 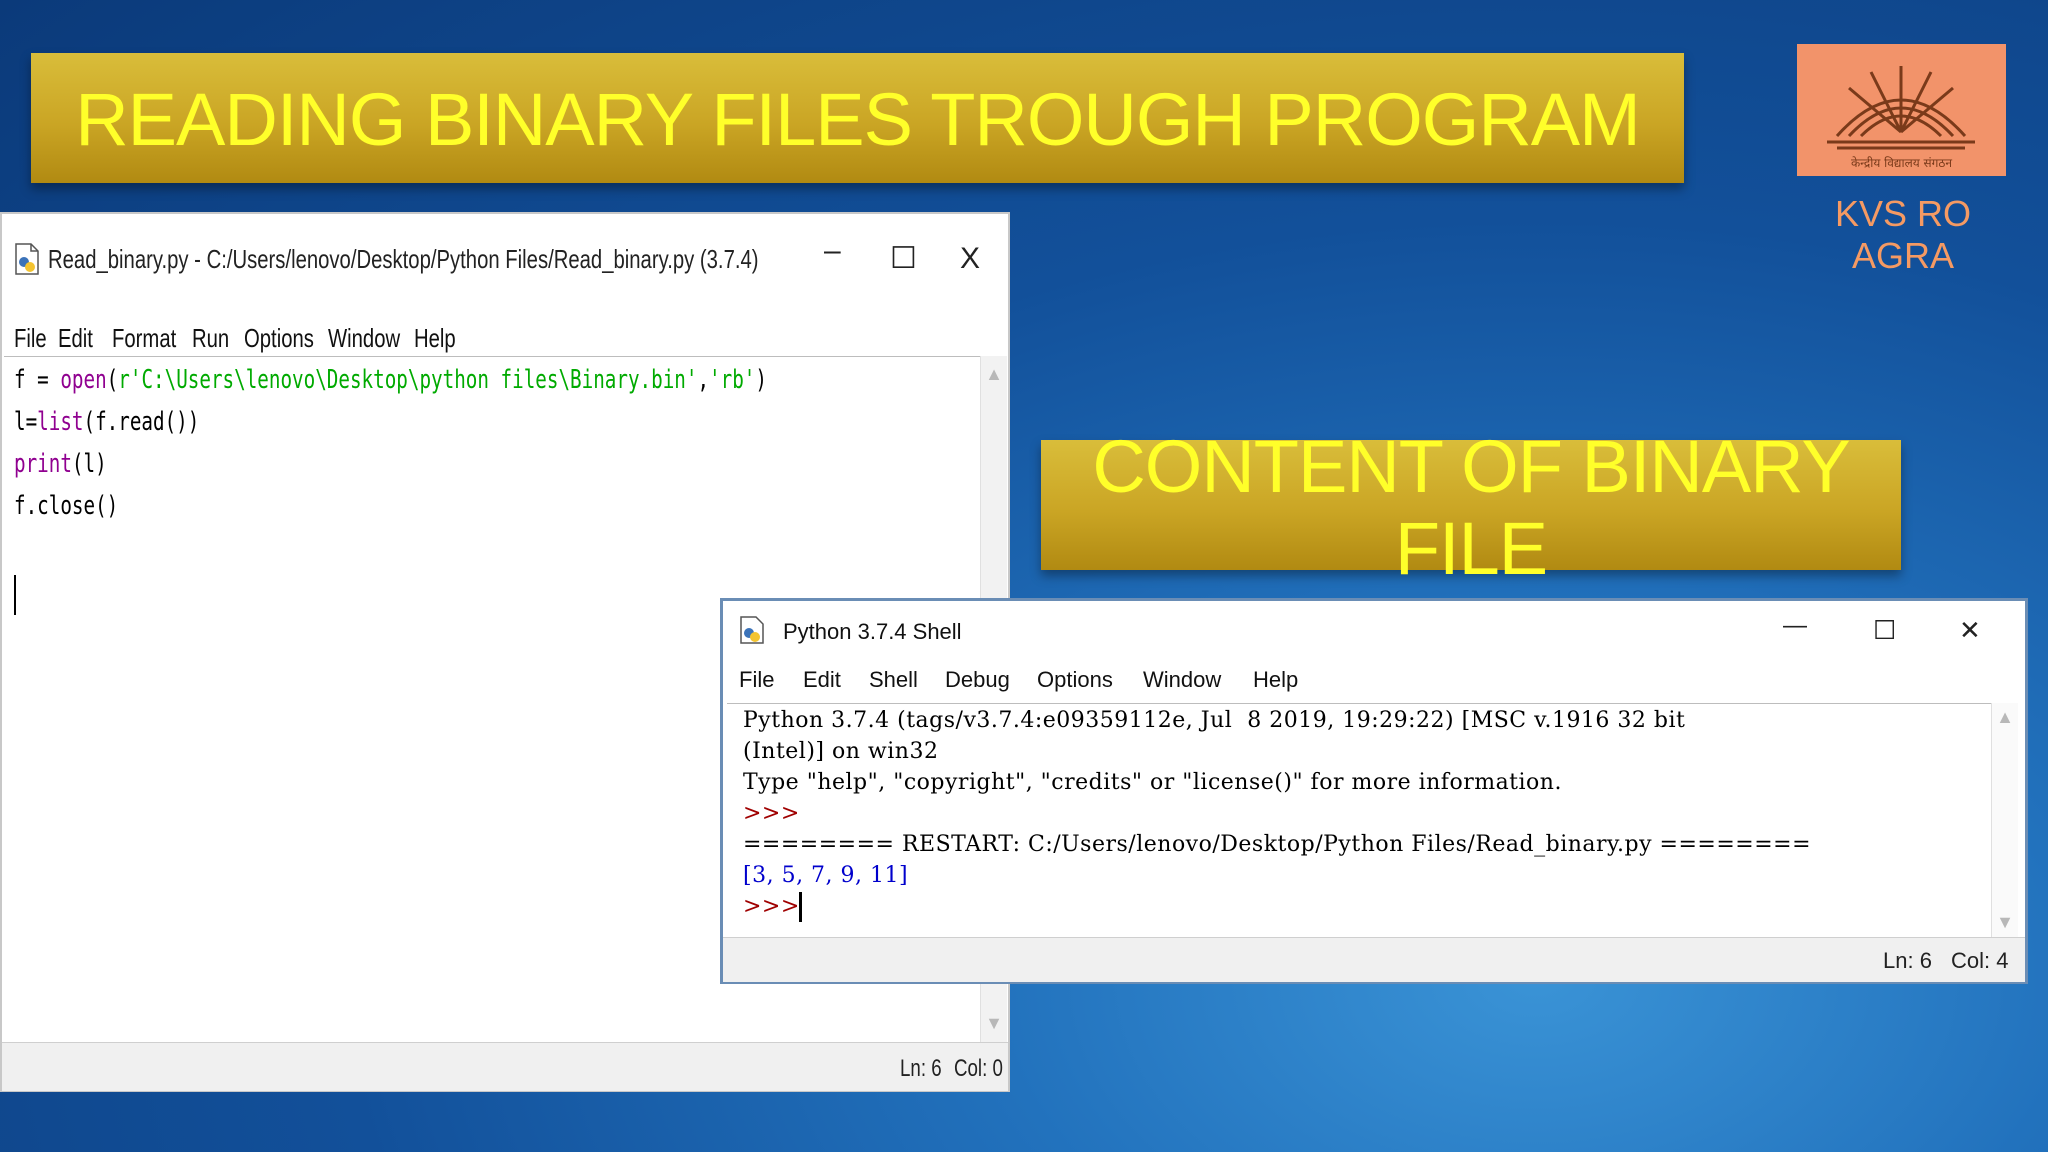 I want to click on editor-status-bar: Ln: 6 Col: 0, so click(x=505, y=1066).